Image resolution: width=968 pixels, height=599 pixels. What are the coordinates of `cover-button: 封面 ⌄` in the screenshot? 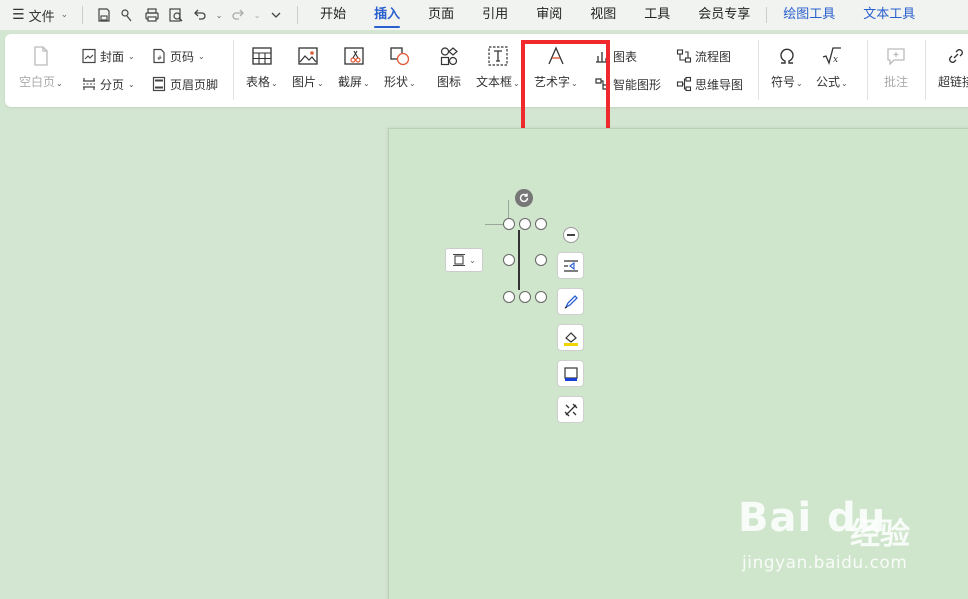 It's located at (108, 56).